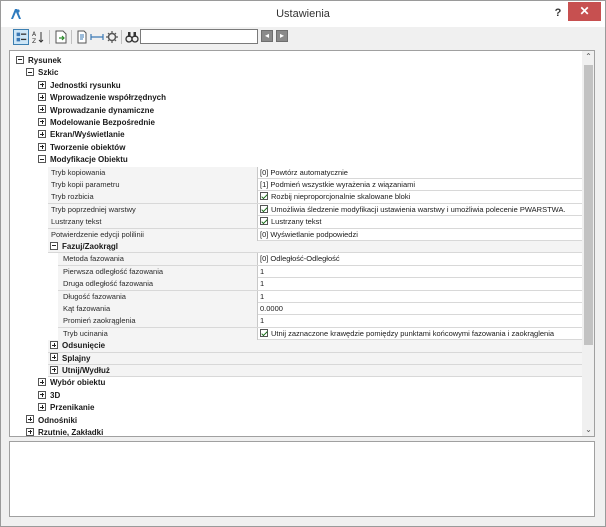  I want to click on toolbar: A Z ◂ ▸, so click(303, 37).